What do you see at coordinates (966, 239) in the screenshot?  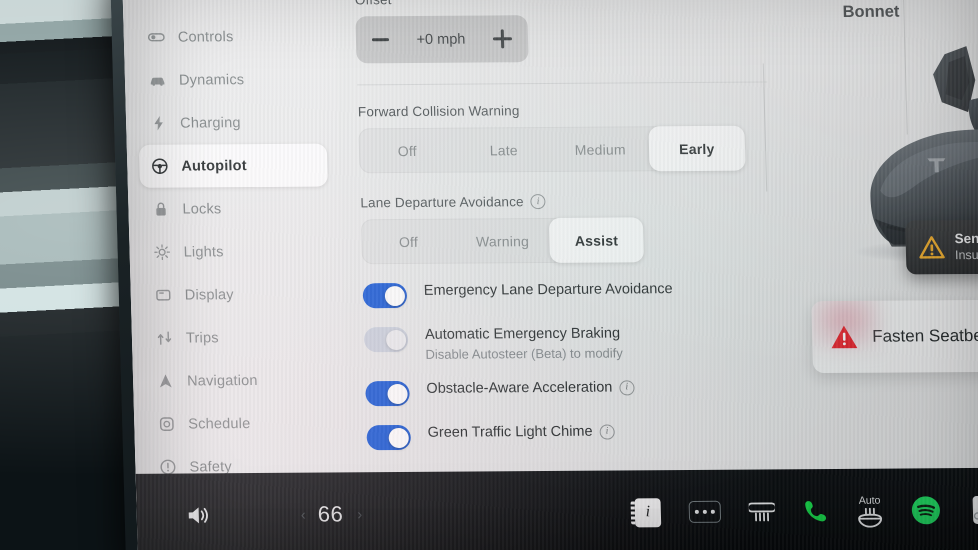 I see `sentry-card-title: Sentry` at bounding box center [966, 239].